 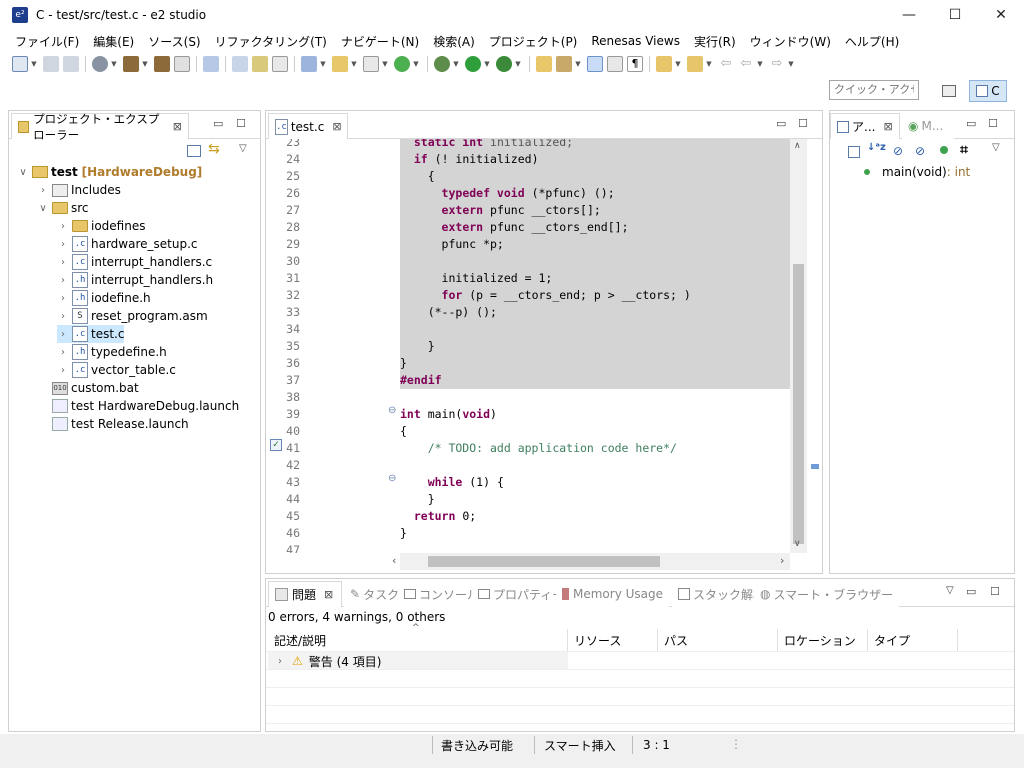 I want to click on tree-item-iodefines: › iodefines, so click(x=101, y=226).